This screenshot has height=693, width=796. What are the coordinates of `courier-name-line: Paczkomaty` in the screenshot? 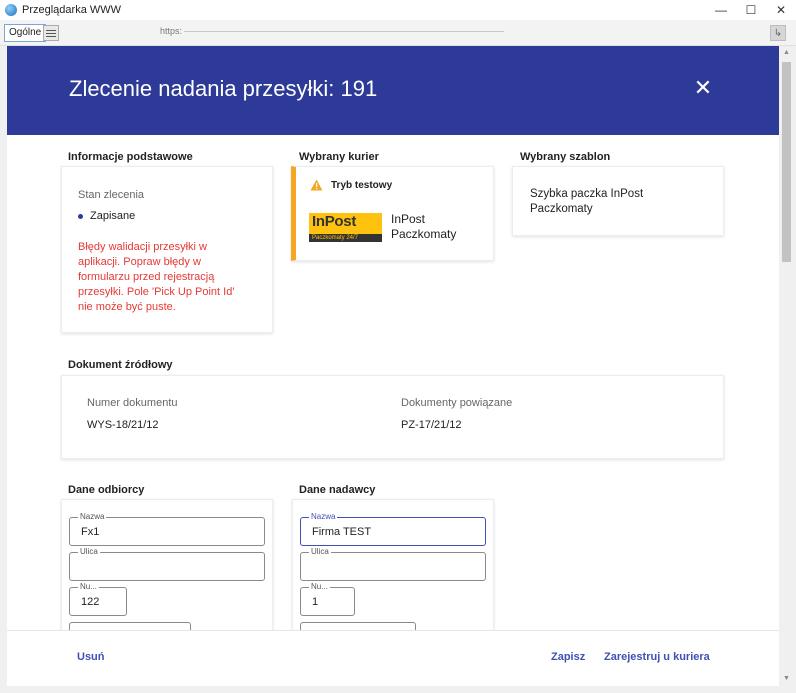 It's located at (424, 234).